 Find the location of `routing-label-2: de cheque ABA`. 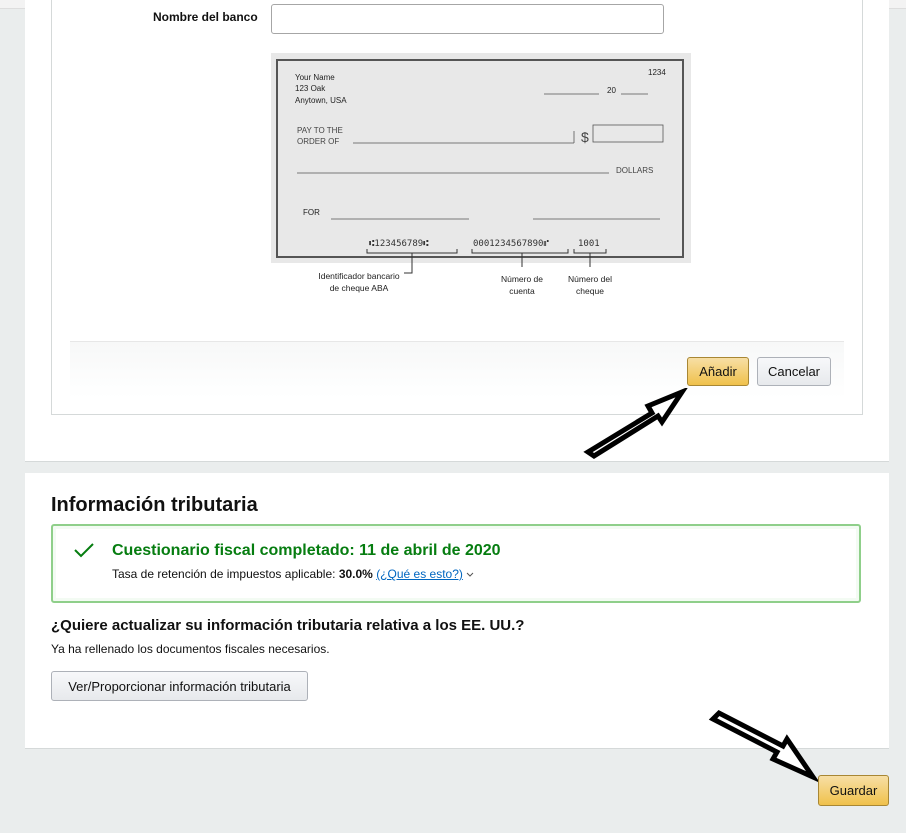

routing-label-2: de cheque ABA is located at coordinates (359, 288).